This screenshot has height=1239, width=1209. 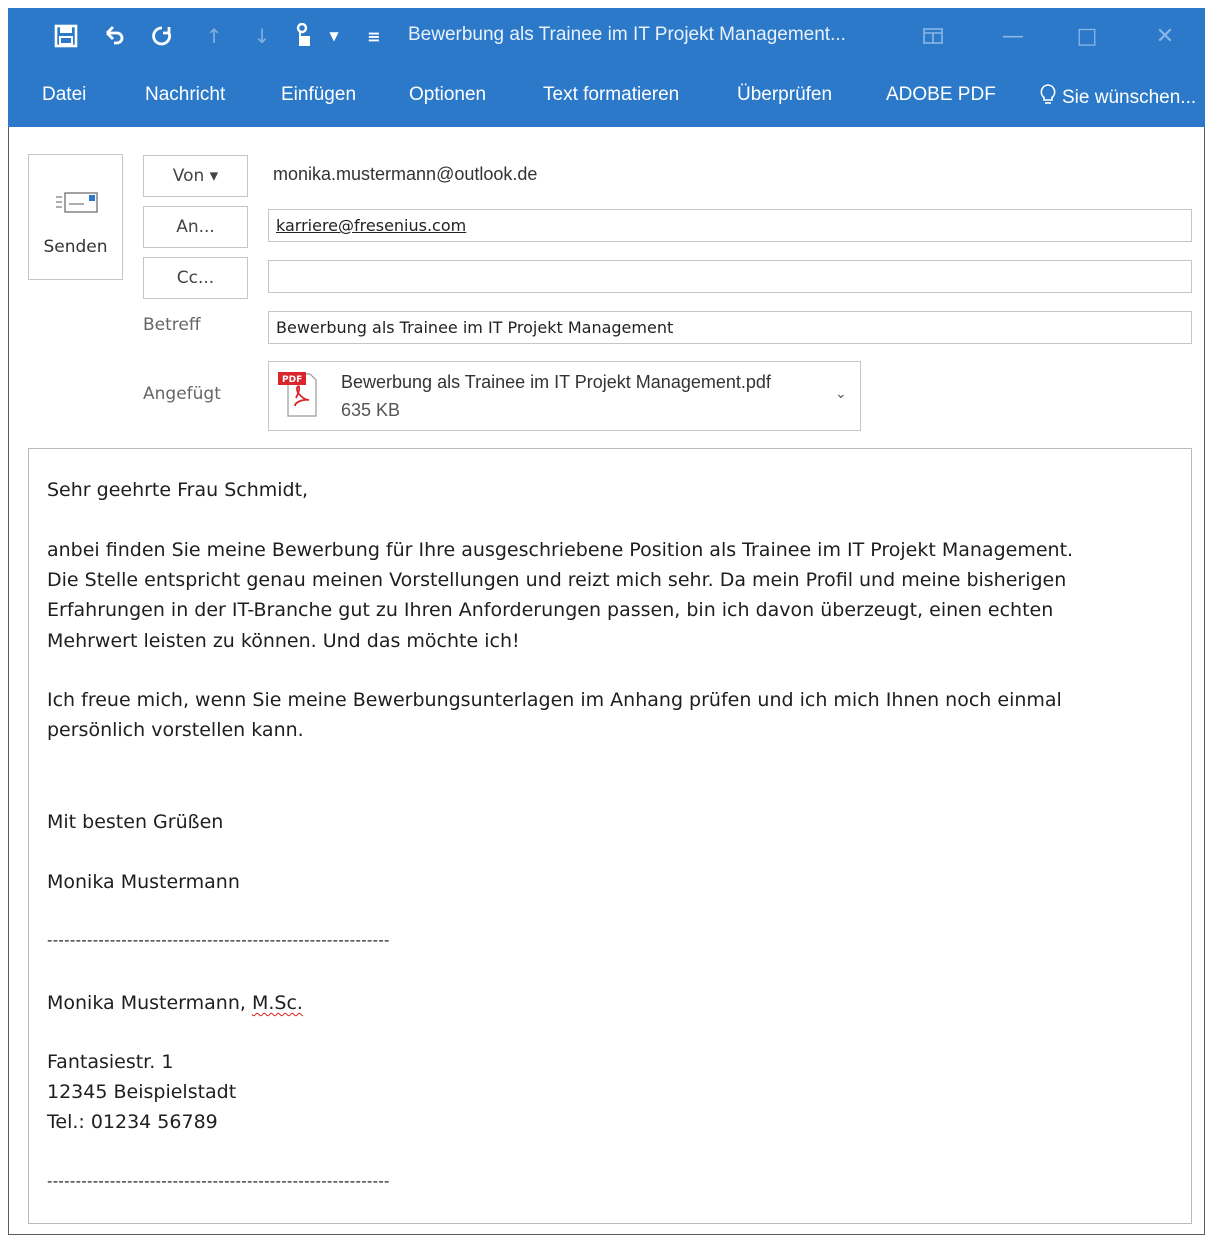 What do you see at coordinates (64, 95) in the screenshot?
I see `tab-datei: Datei` at bounding box center [64, 95].